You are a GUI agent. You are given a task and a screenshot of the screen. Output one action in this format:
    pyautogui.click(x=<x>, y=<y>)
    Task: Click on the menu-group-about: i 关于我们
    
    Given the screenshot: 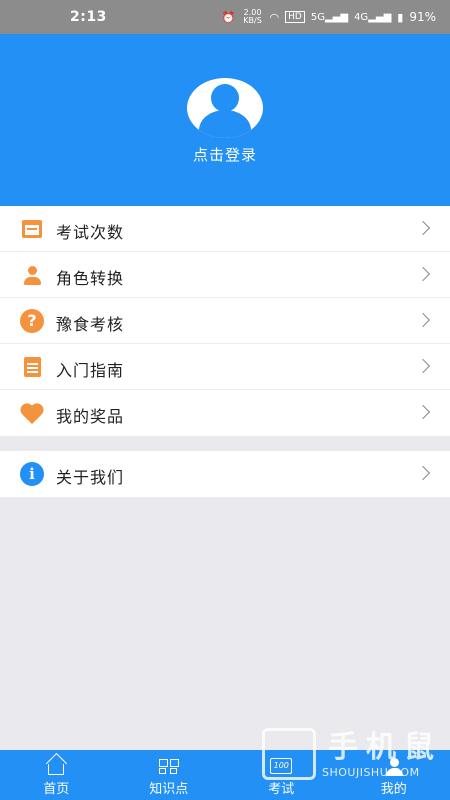 What is the action you would take?
    pyautogui.click(x=225, y=474)
    